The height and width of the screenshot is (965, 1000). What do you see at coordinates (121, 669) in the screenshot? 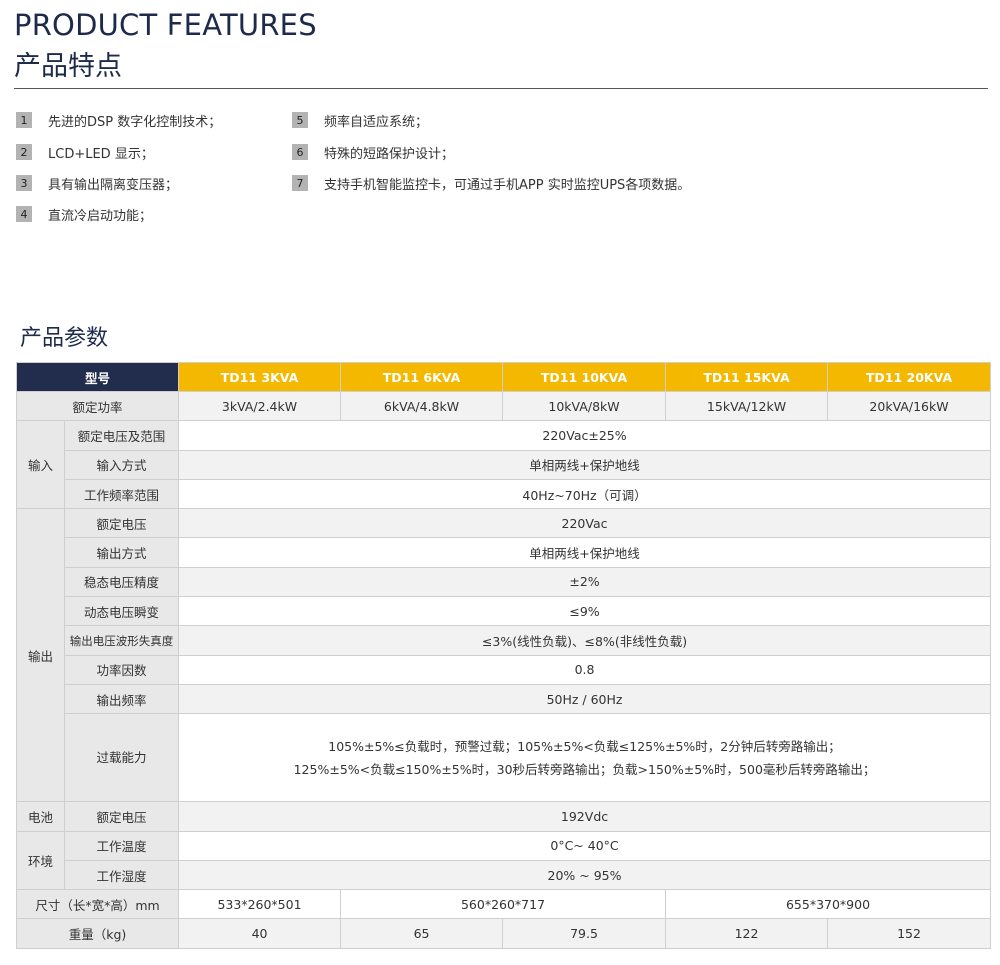
I see `row-label: 功率因数` at bounding box center [121, 669].